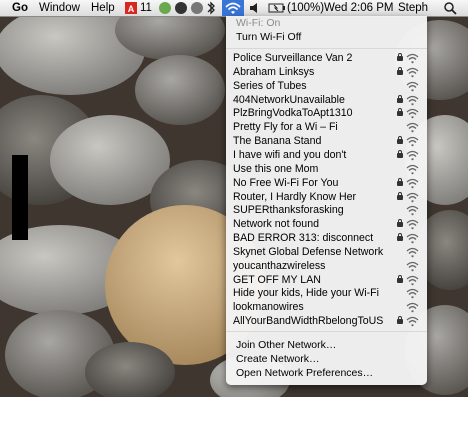 This screenshot has width=468, height=436. Describe the element at coordinates (103, 8) in the screenshot. I see `menu-help: Help` at that location.